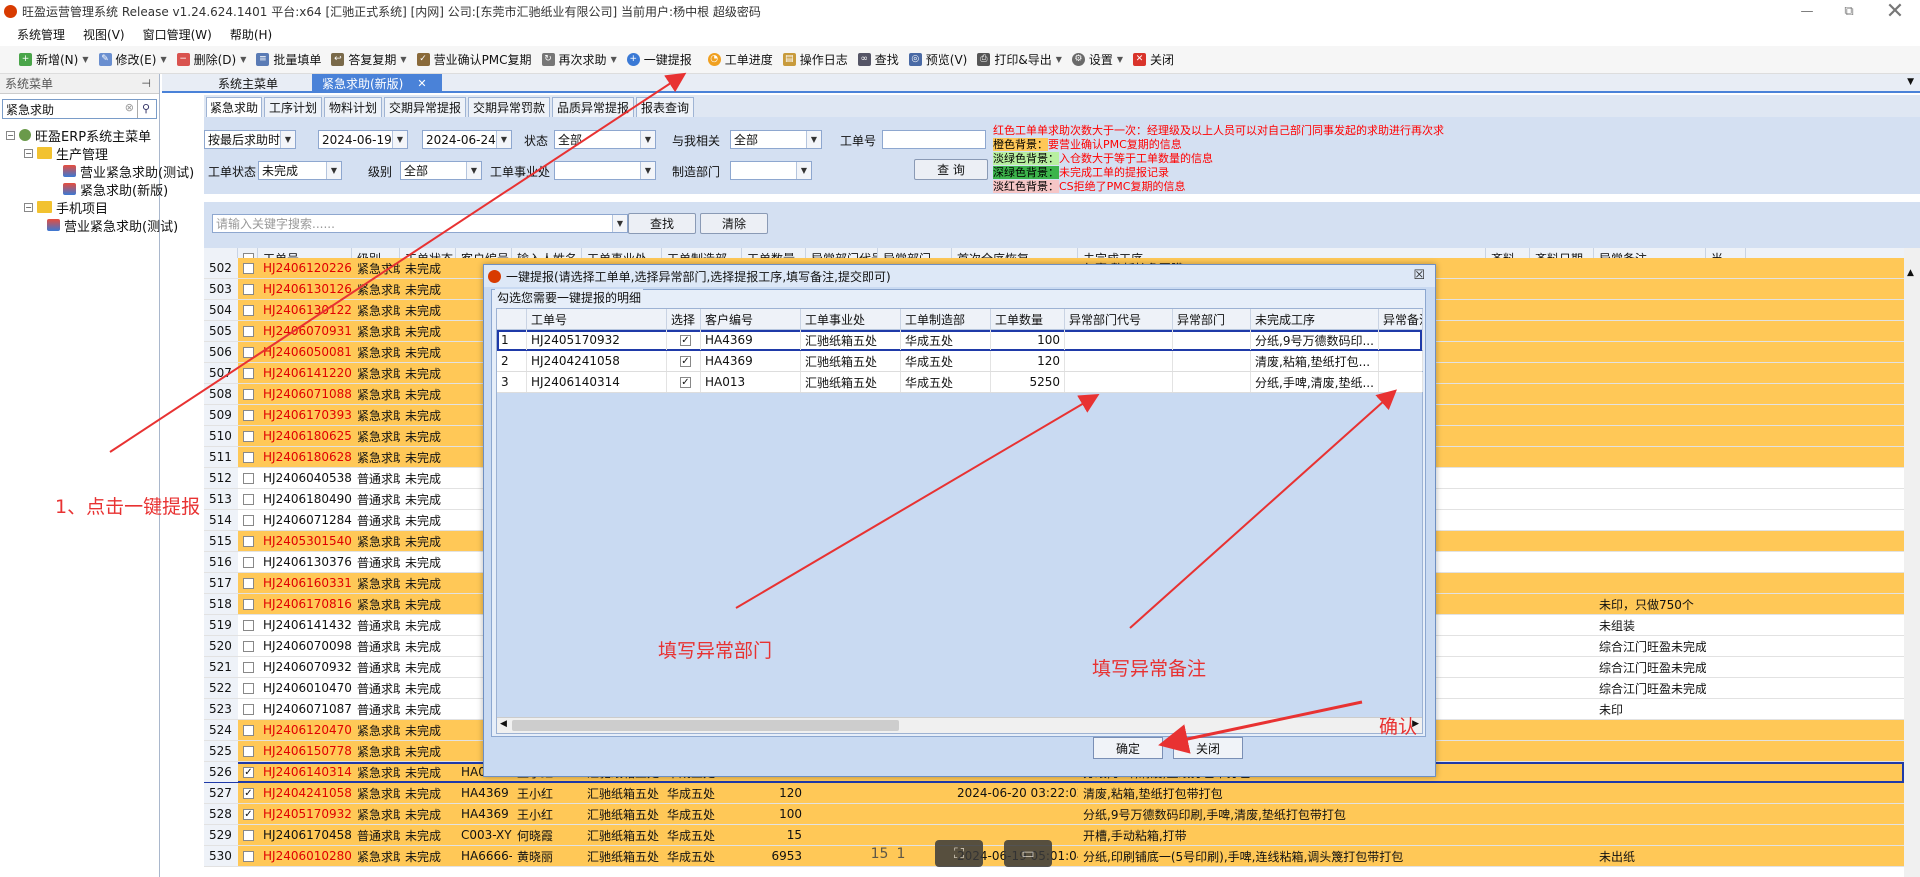 This screenshot has width=1920, height=877. Describe the element at coordinates (112, 225) in the screenshot. I see `tree-leaf-sales-help-test-2: 营业紧急求助(测试)` at that location.